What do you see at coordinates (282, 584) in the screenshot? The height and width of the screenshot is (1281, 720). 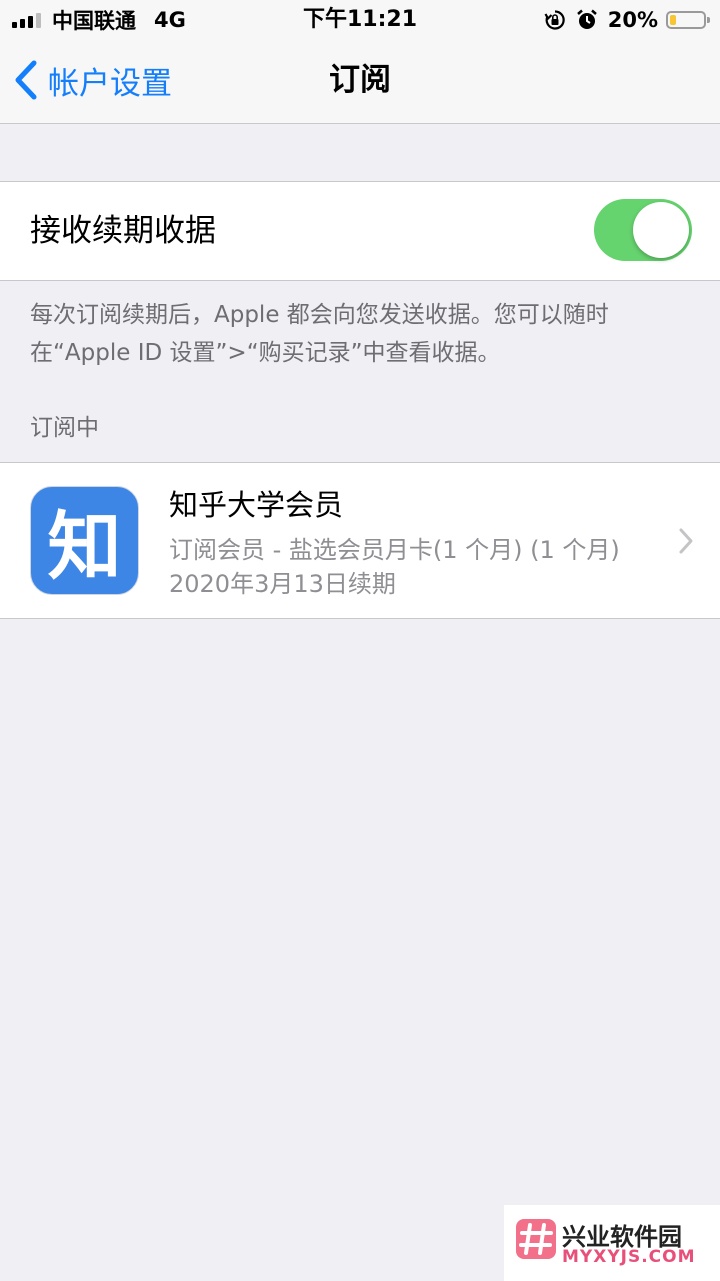 I see `subscription-renewal-date: 2020年3月13日续期` at bounding box center [282, 584].